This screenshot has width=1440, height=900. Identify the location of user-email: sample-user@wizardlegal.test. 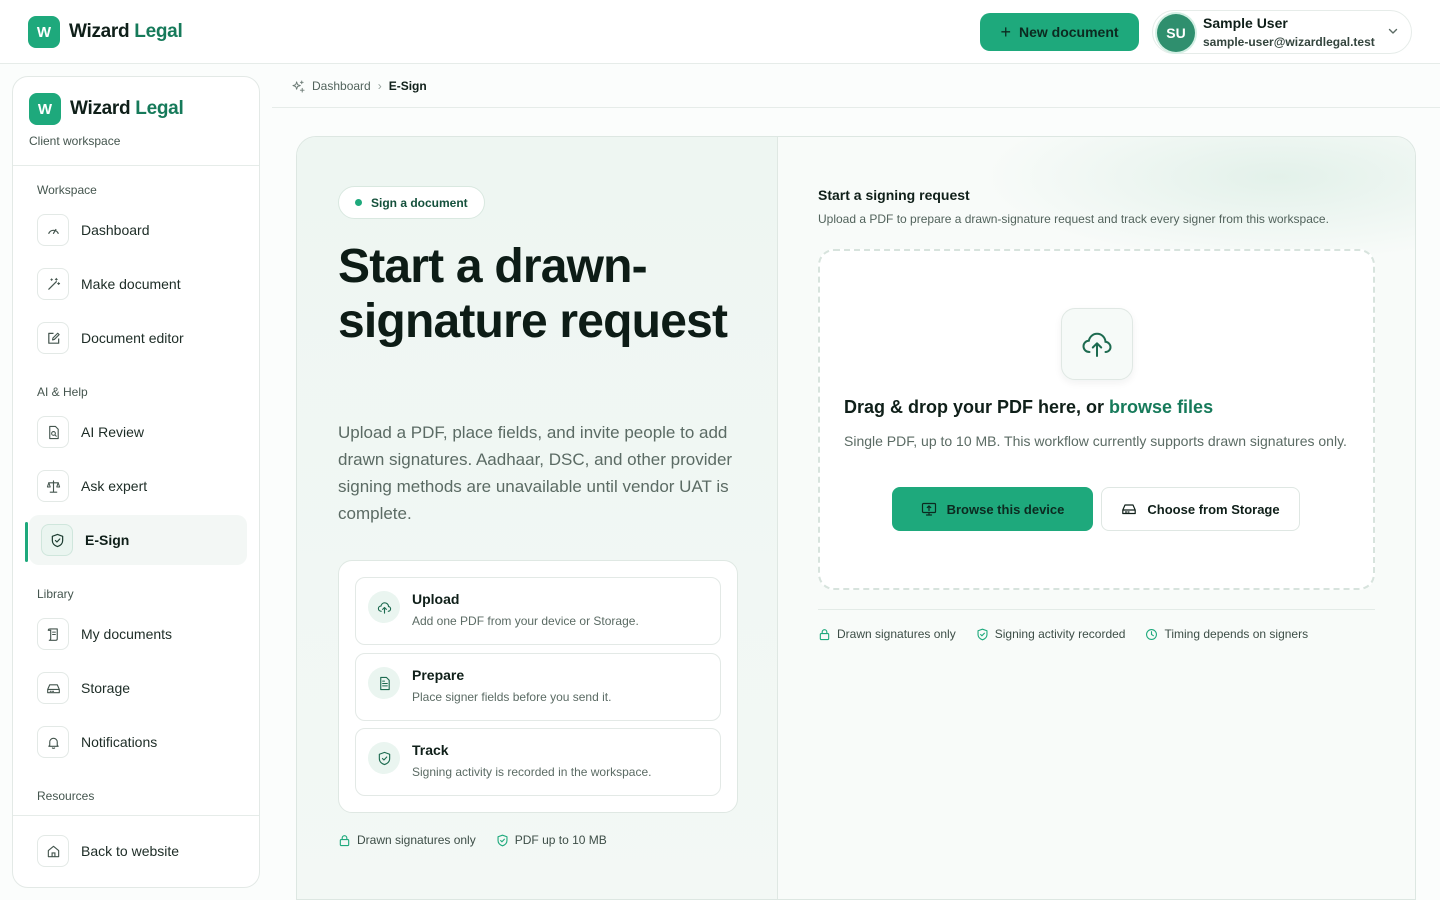
(1289, 42).